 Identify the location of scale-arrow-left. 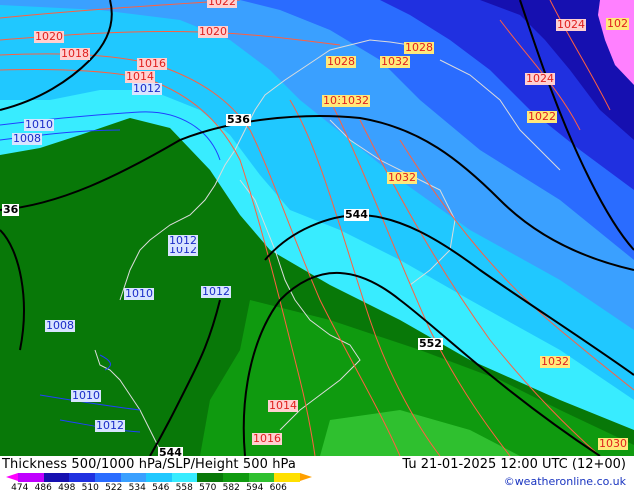
(12, 477).